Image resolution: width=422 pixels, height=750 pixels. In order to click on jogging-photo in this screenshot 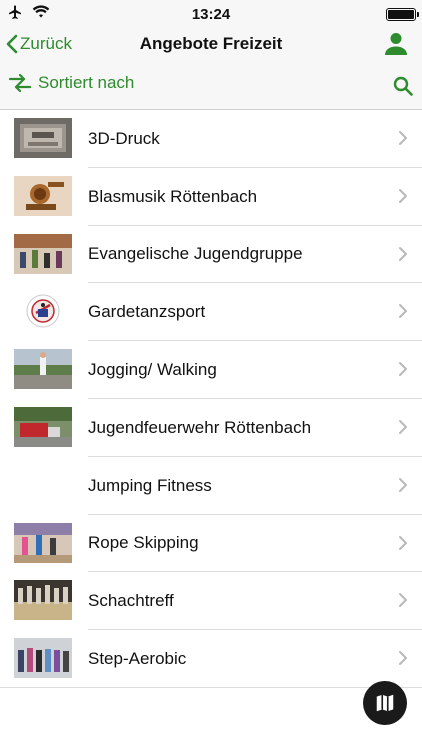, I will do `click(43, 369)`.